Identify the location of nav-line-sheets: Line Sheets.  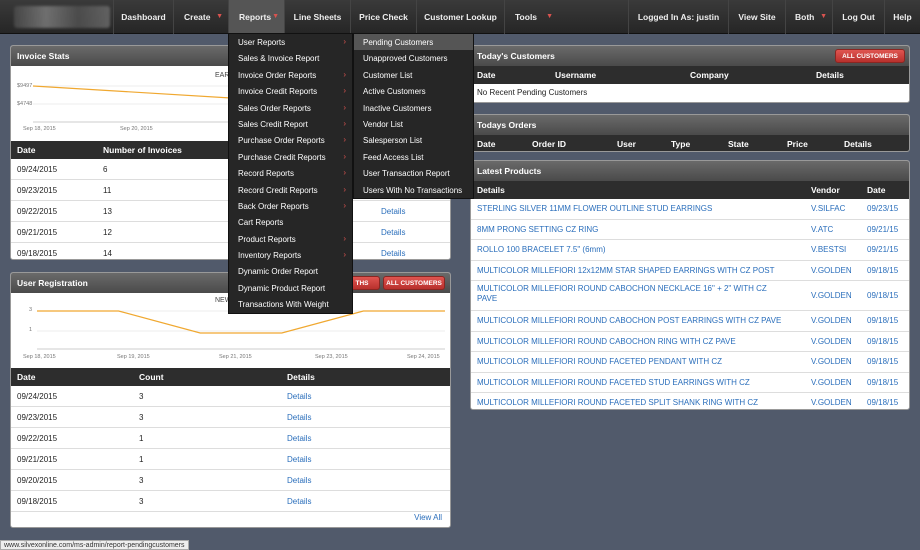
(317, 17).